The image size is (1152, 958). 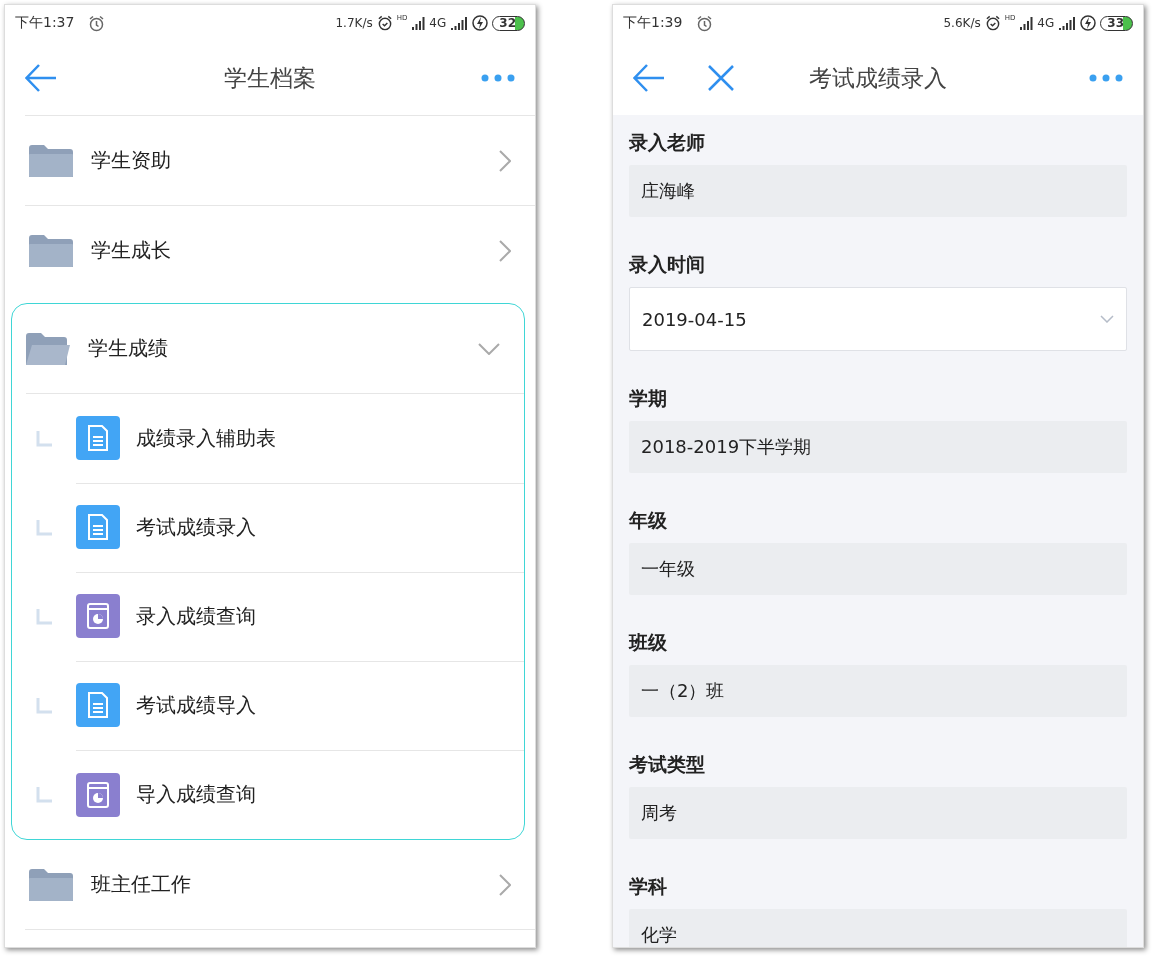 I want to click on folder-label: 学生资助, so click(x=131, y=160).